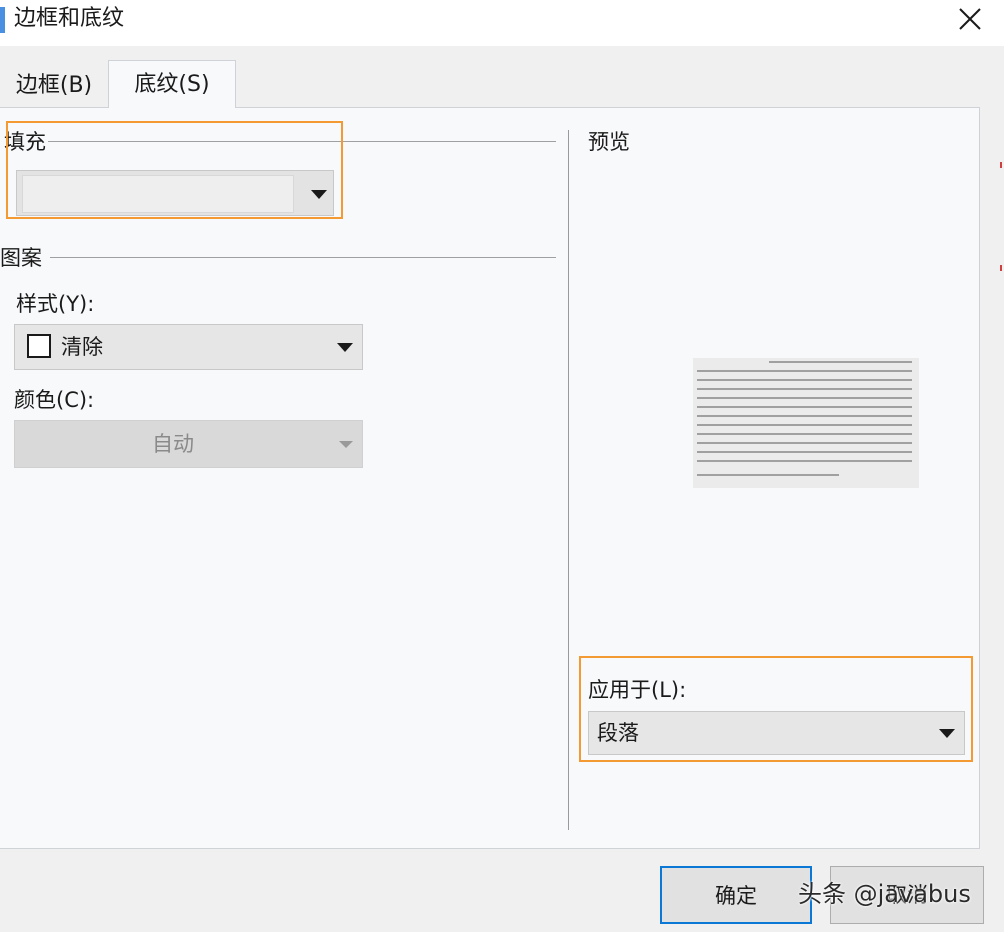 The image size is (1004, 932). I want to click on close-icon, so click(970, 19).